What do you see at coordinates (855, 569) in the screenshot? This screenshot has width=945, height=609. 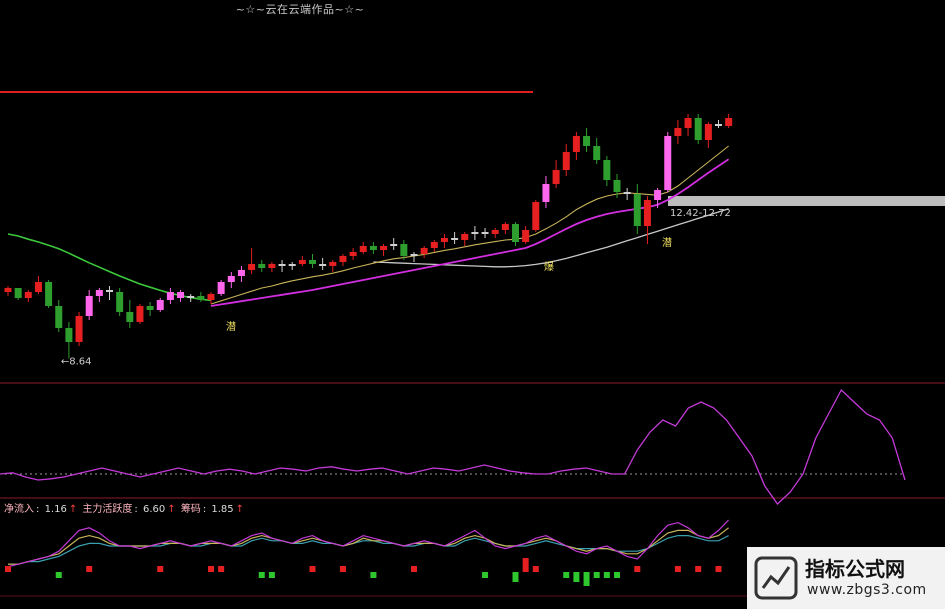 I see `watermark-name: 指标公式网` at bounding box center [855, 569].